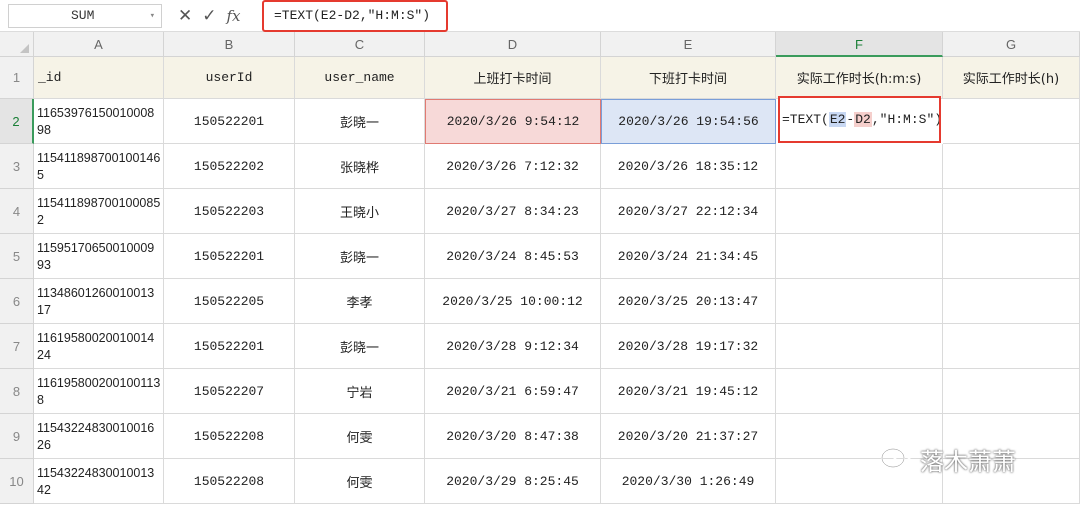 This screenshot has width=1080, height=510. I want to click on cell-d3: 2020/3/26 7:12:32, so click(513, 166).